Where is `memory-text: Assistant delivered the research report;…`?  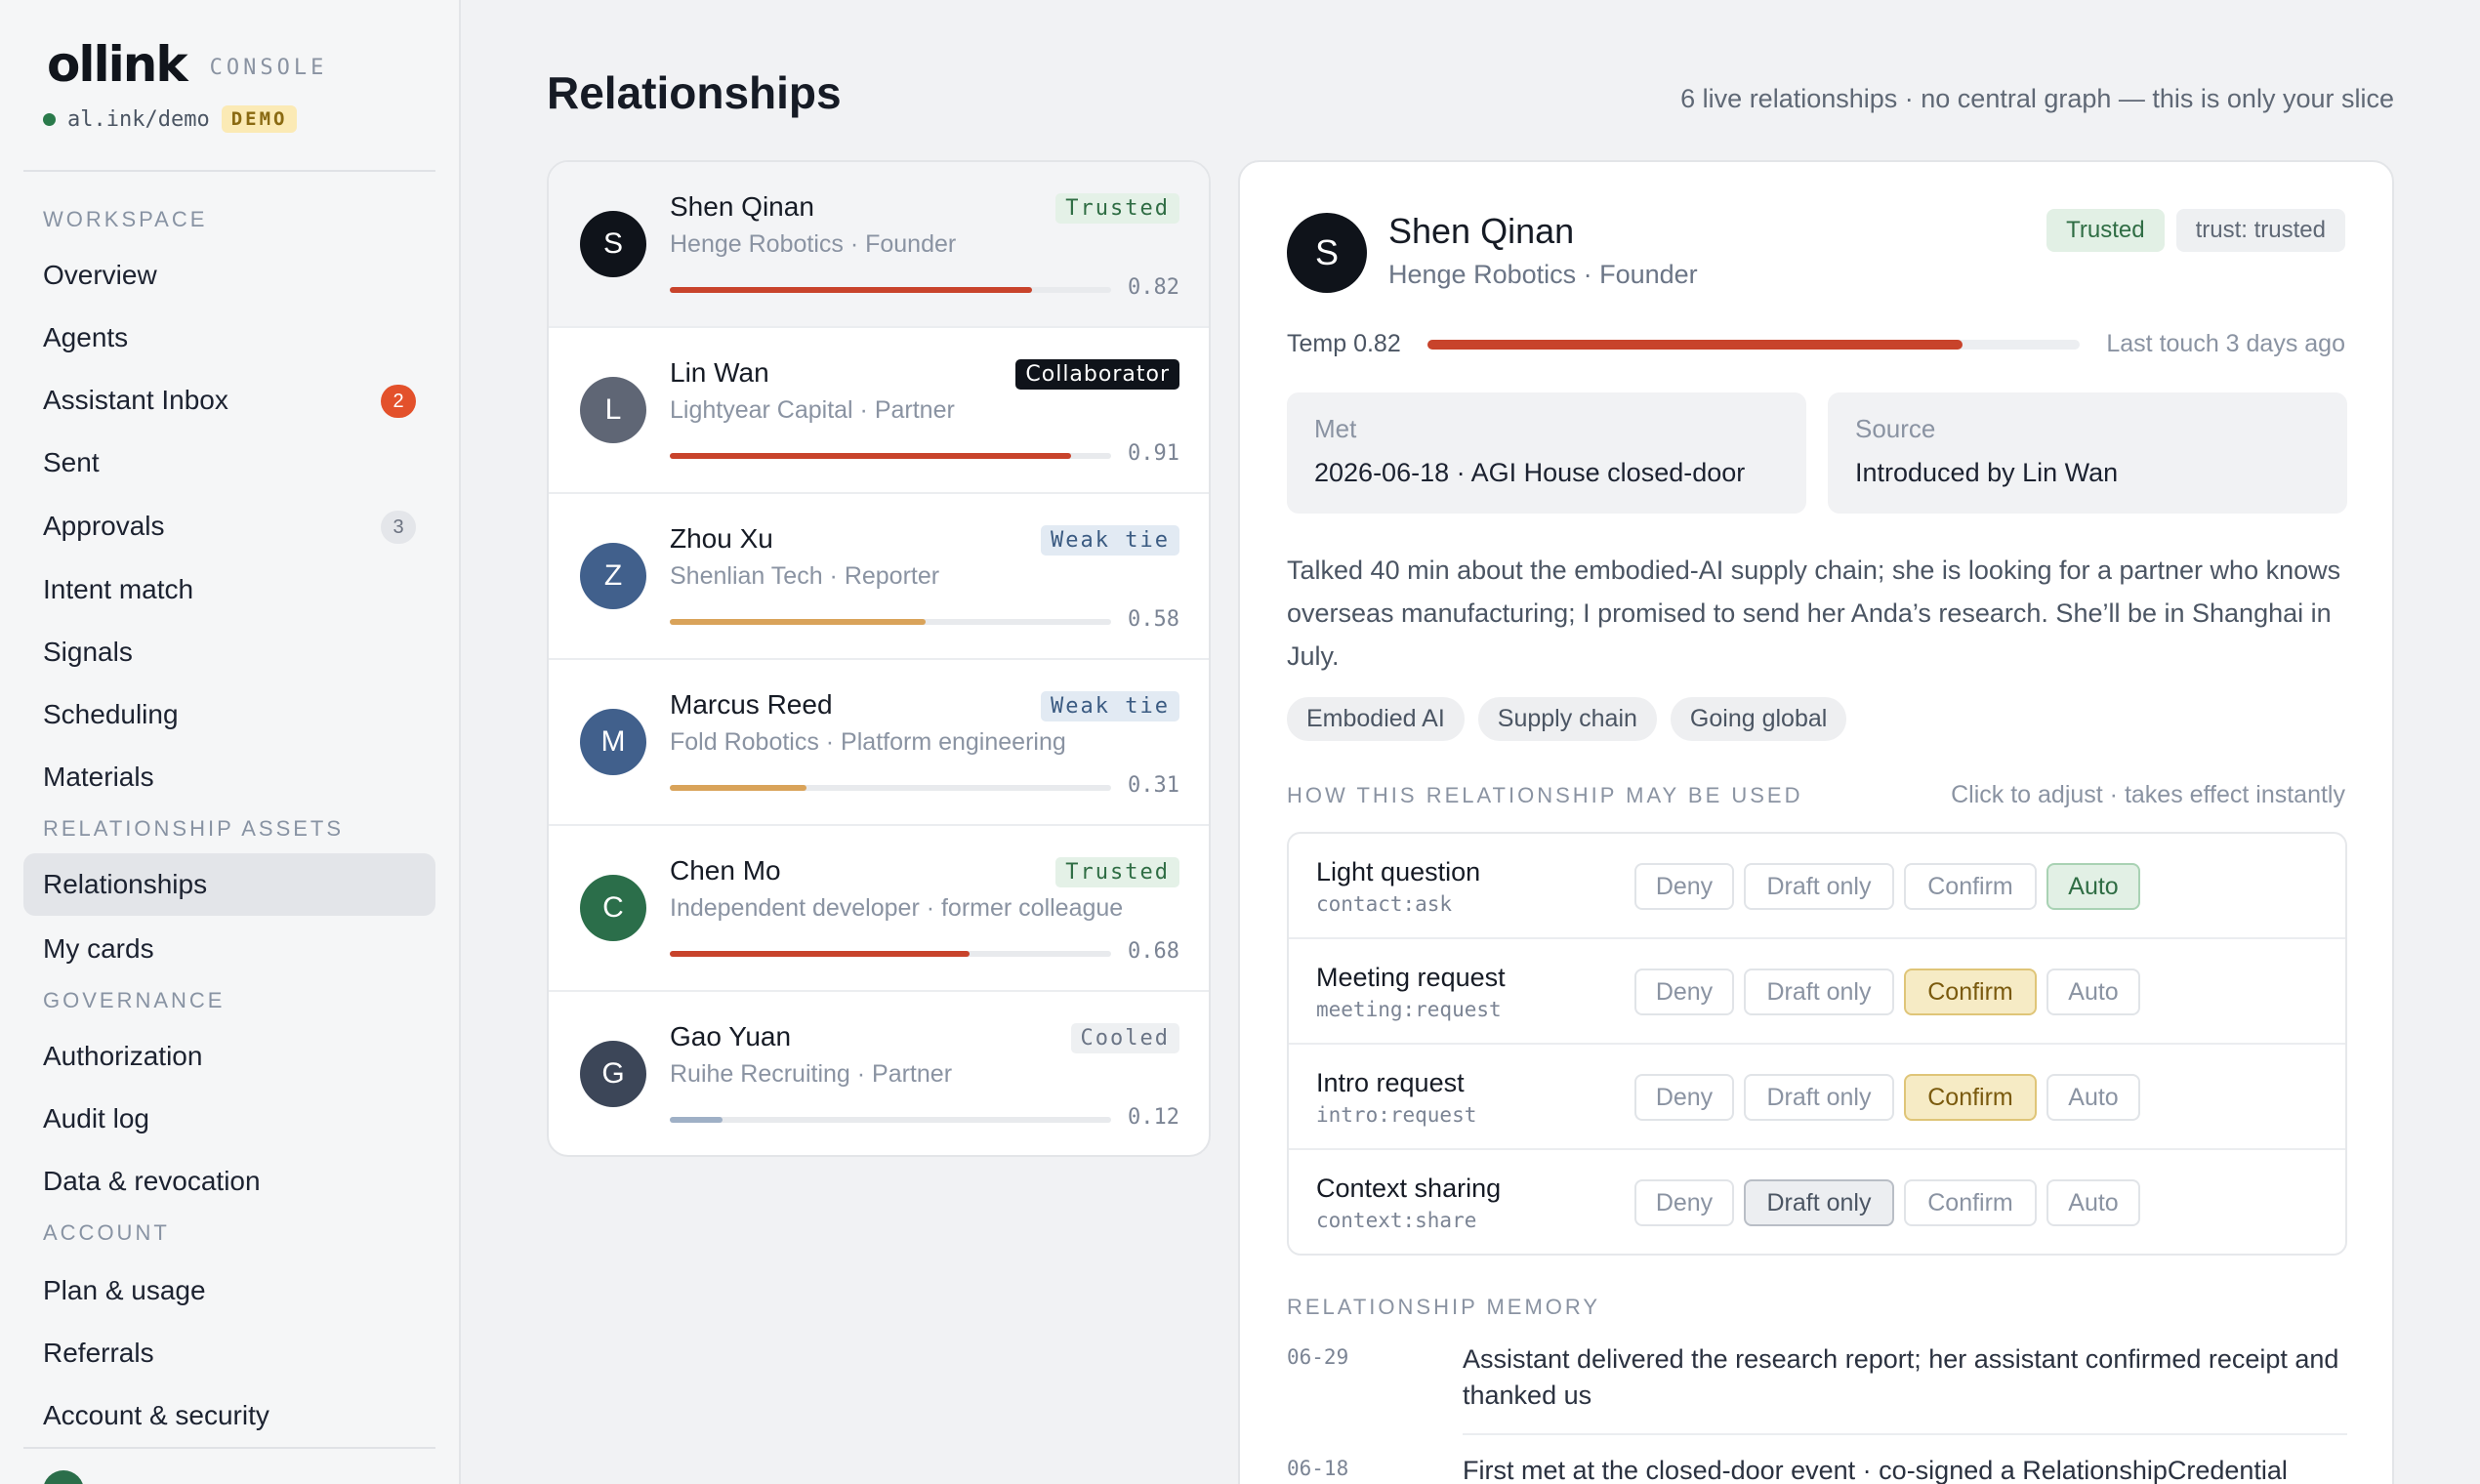 memory-text: Assistant delivered the research report;… is located at coordinates (1901, 1377).